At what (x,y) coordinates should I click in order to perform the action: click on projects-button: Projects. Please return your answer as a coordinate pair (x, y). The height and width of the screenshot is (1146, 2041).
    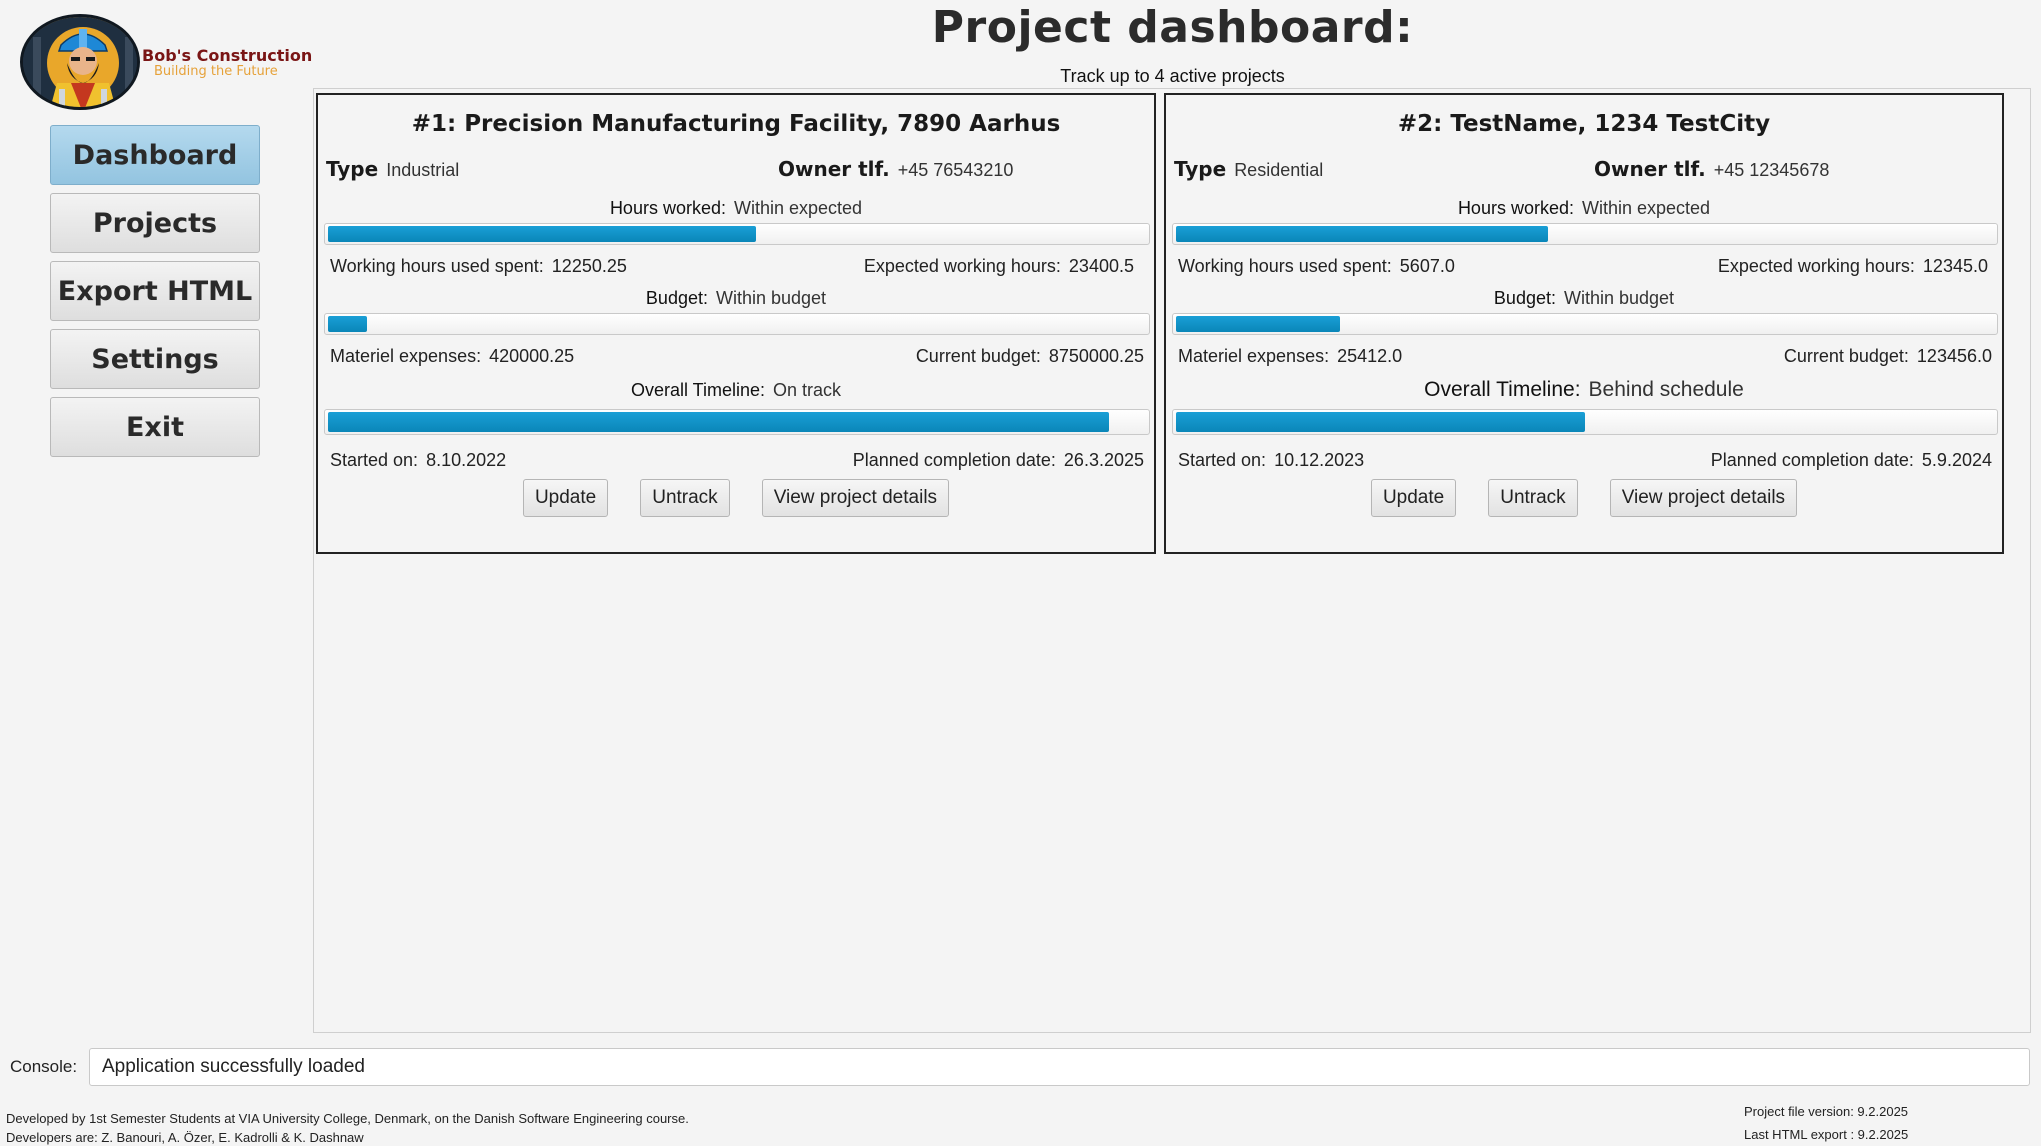
    Looking at the image, I should click on (155, 223).